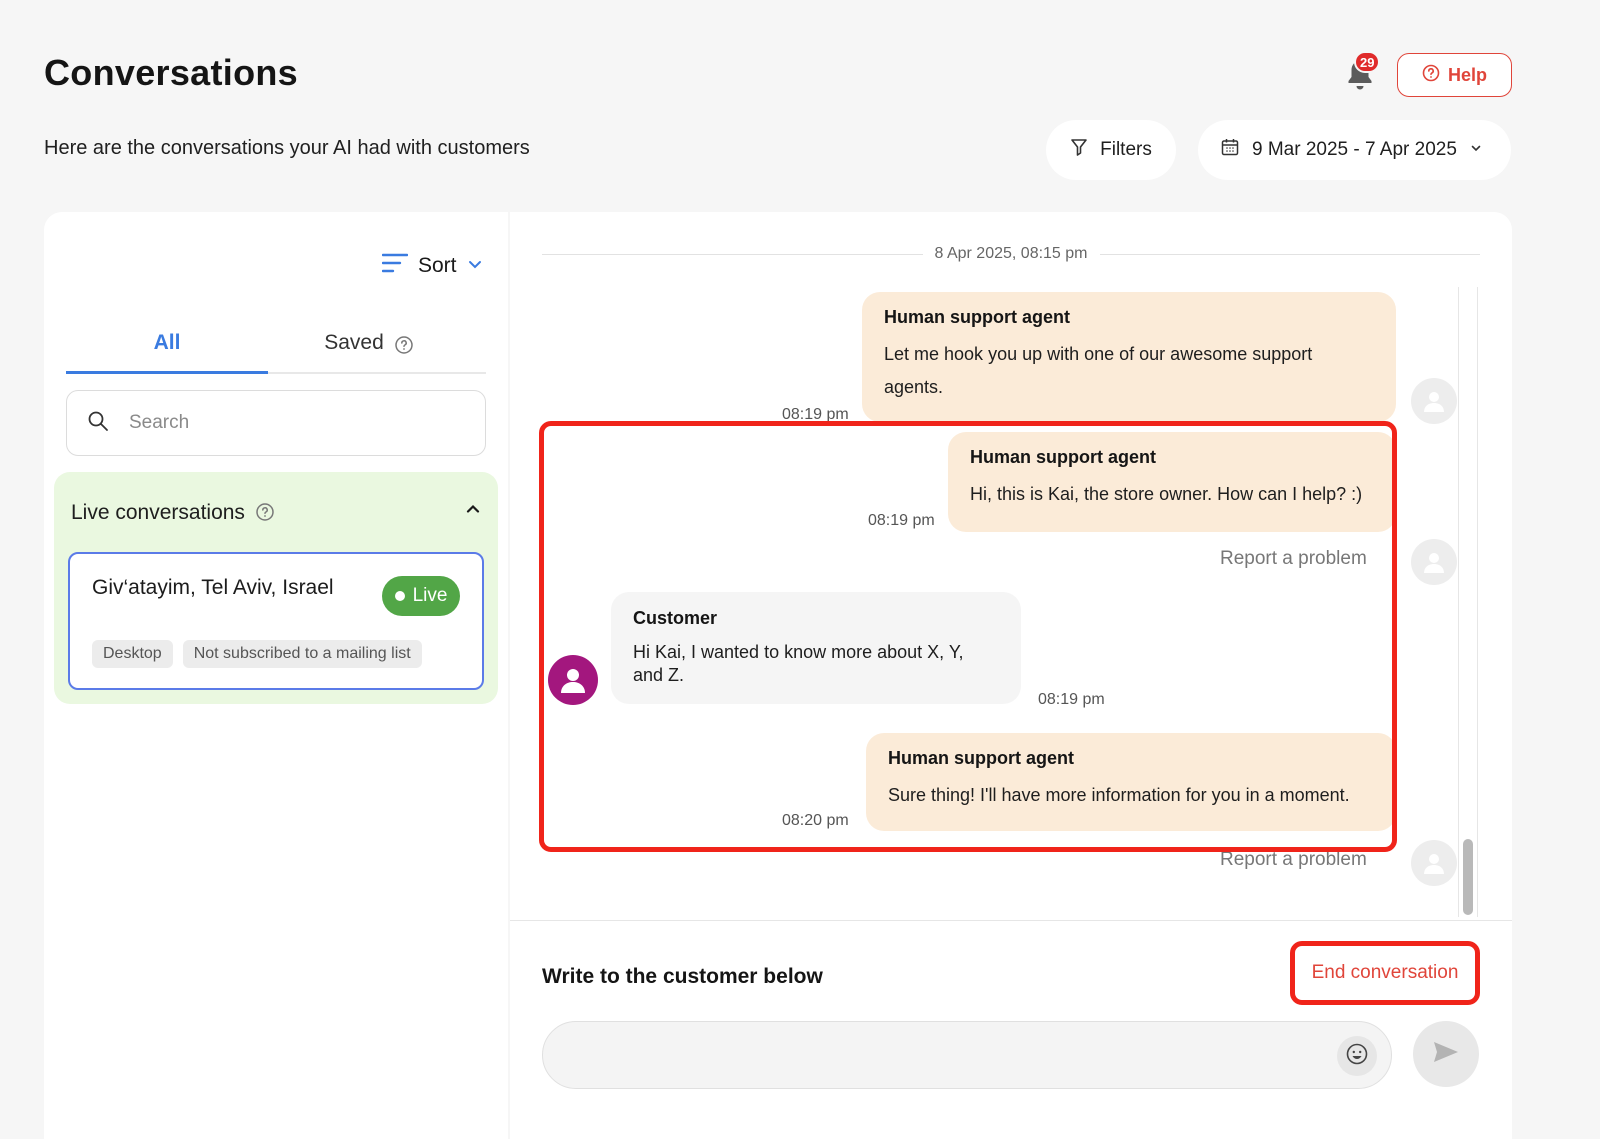 The width and height of the screenshot is (1600, 1139). I want to click on message-input, so click(947, 1056).